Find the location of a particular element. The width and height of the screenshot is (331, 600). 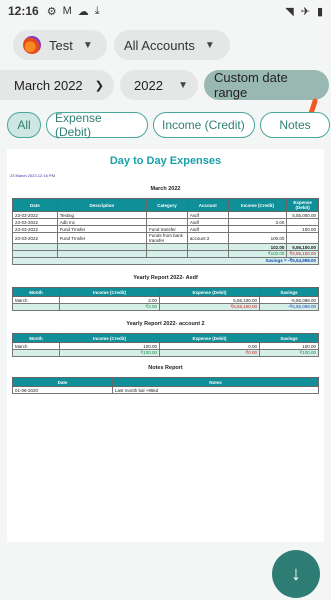

cell: Funds from bank transfer is located at coordinates (167, 238).